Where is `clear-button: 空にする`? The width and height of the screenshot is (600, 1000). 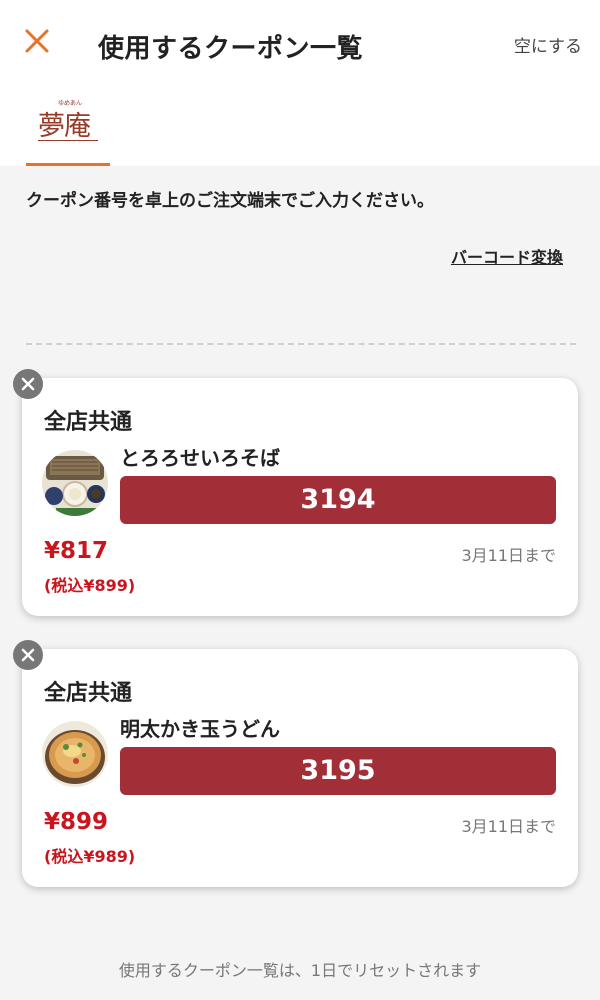 clear-button: 空にする is located at coordinates (548, 44).